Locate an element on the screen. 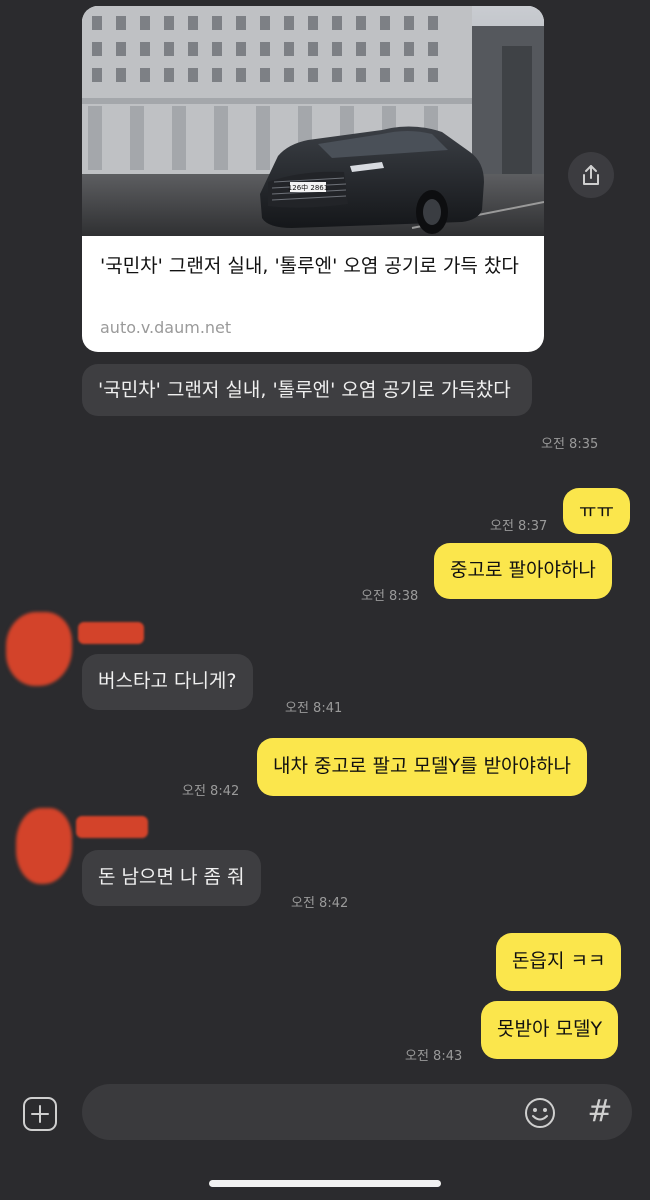  attach-button is located at coordinates (40, 1114).